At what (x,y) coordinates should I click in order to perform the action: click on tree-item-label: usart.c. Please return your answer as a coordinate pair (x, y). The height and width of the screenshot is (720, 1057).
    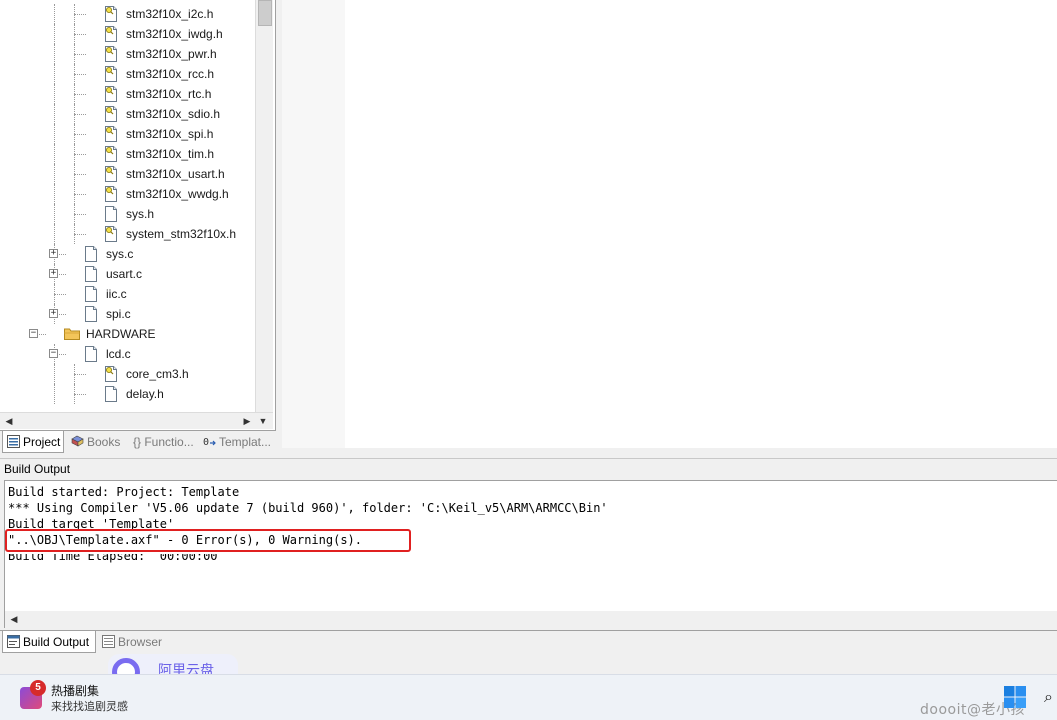
    Looking at the image, I should click on (124, 274).